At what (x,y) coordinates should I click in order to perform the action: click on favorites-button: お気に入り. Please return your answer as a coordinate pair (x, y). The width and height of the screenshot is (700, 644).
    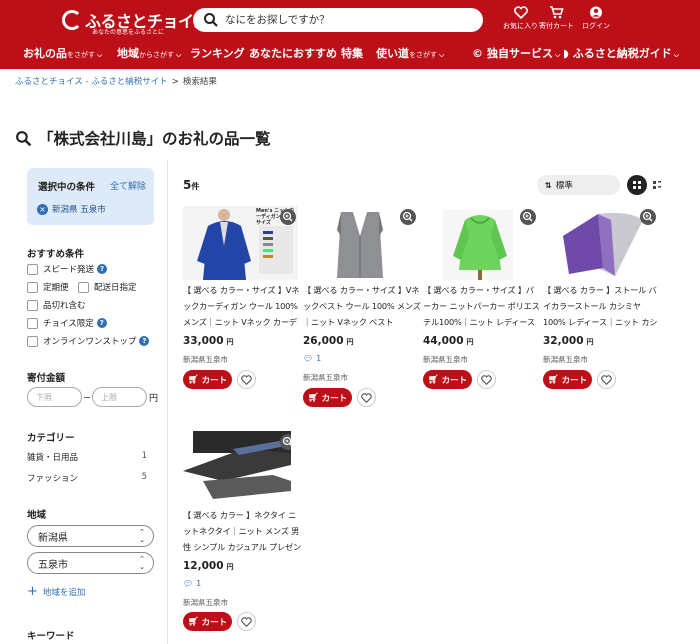
    Looking at the image, I should click on (520, 18).